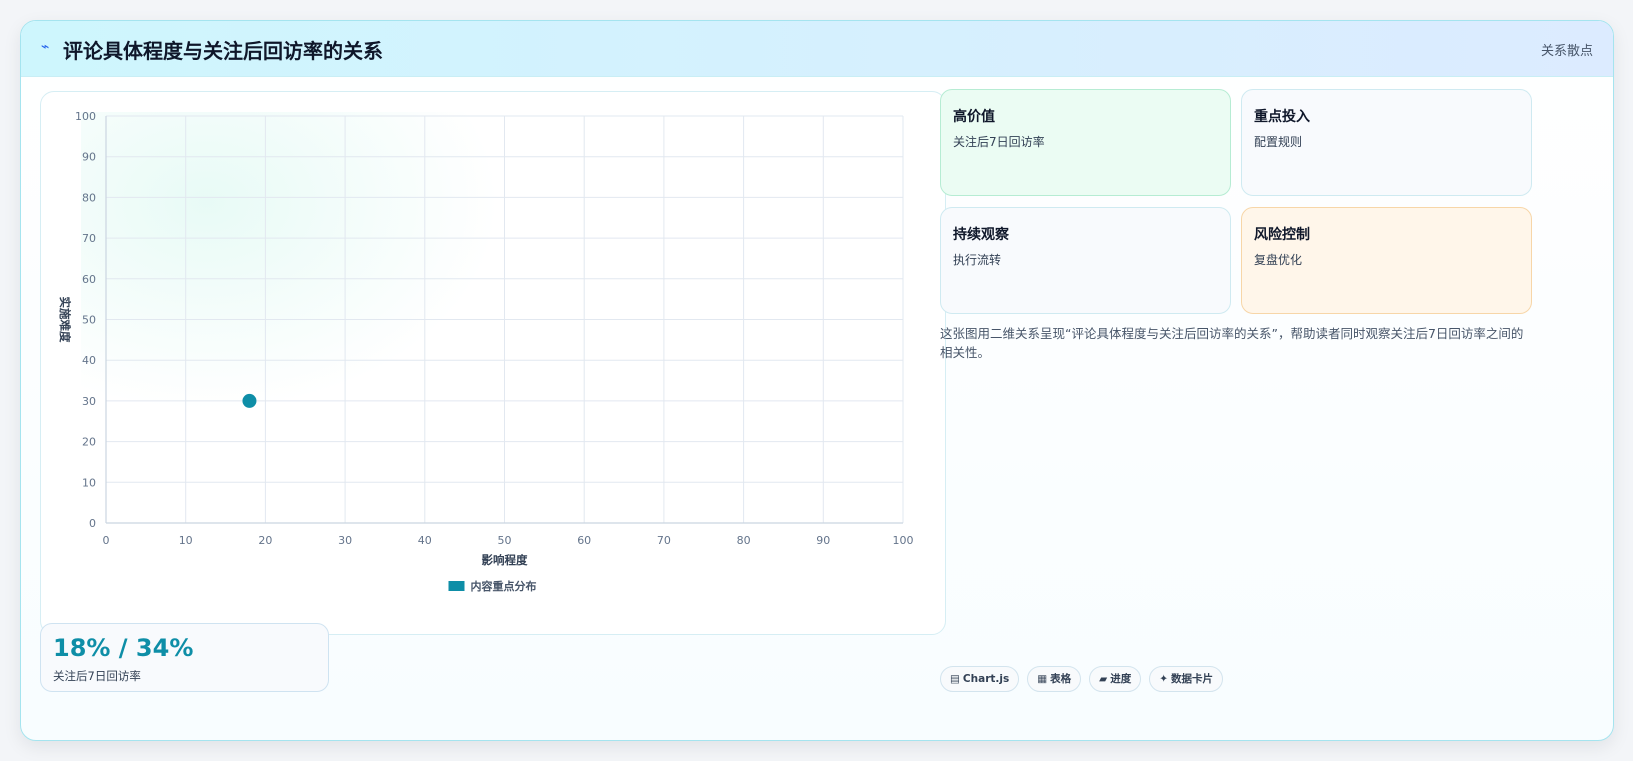 The height and width of the screenshot is (761, 1633). I want to click on y-tick-label: 70, so click(89, 238).